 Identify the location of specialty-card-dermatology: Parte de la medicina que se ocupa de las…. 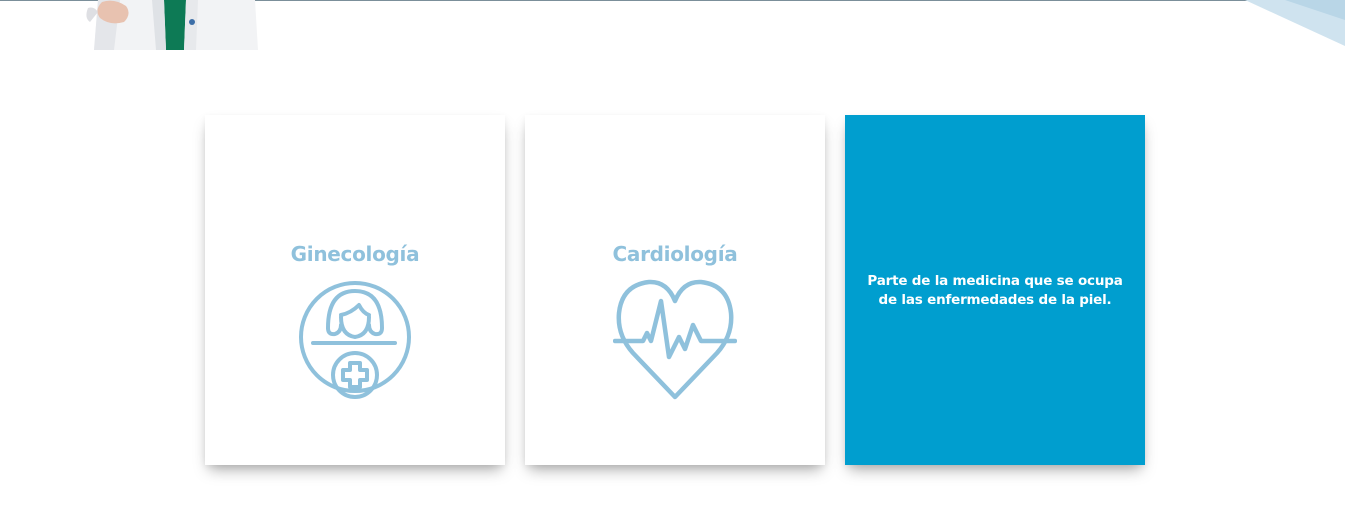
(995, 290).